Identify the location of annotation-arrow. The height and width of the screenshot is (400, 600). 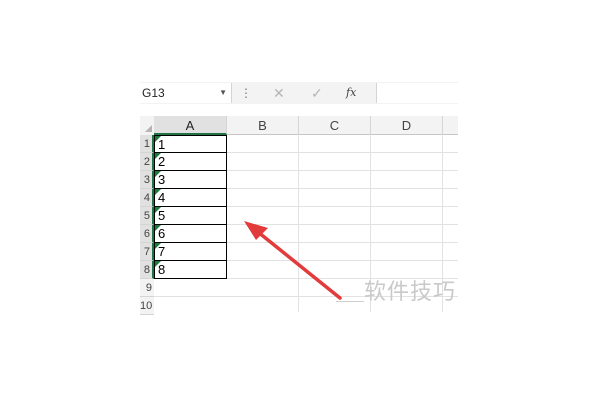
(293, 260).